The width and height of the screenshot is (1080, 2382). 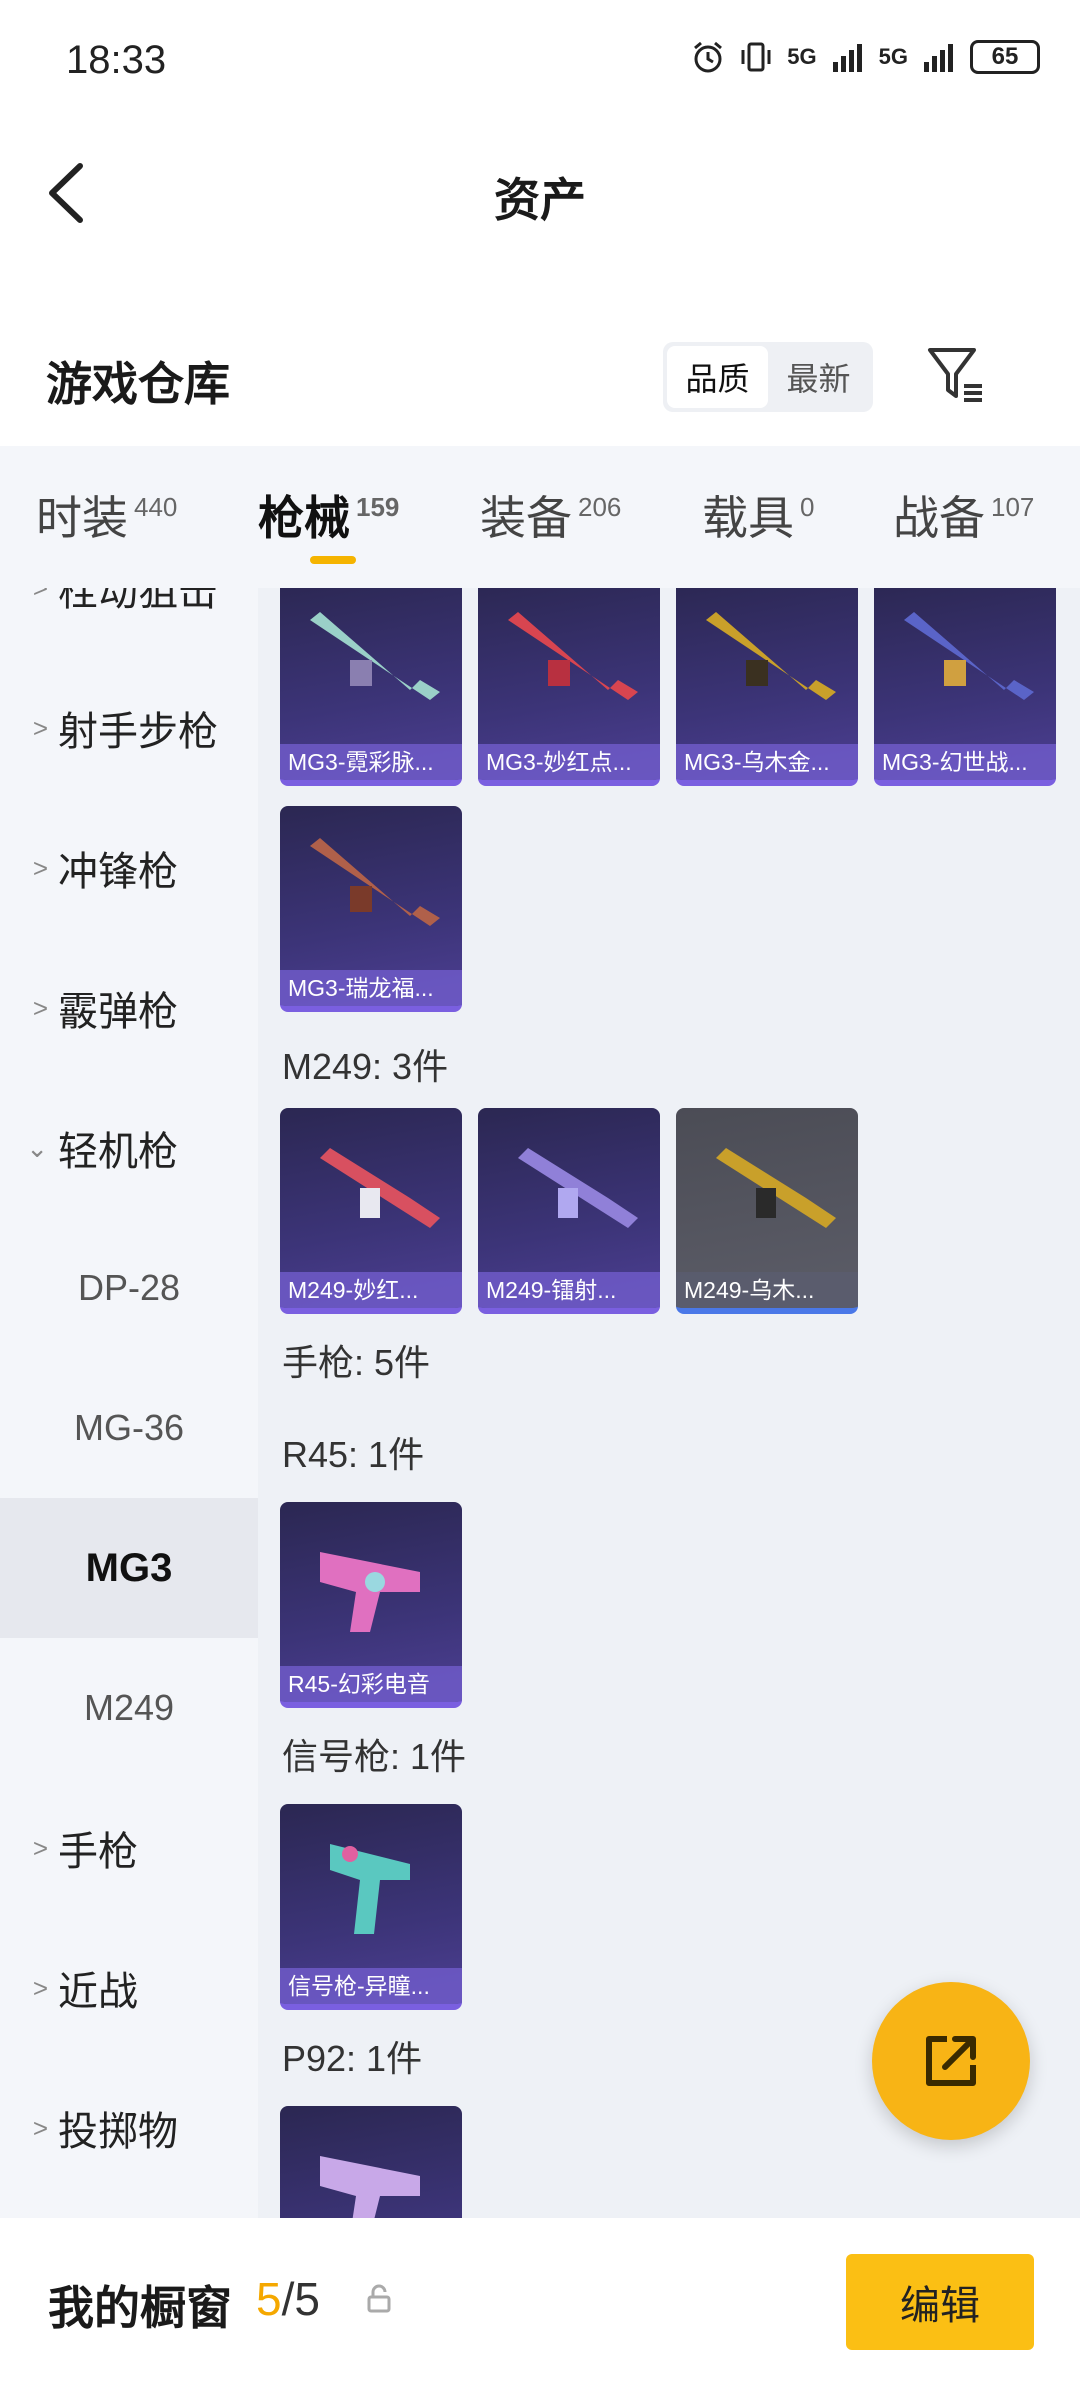 I want to click on tab-count: 159, so click(x=378, y=507).